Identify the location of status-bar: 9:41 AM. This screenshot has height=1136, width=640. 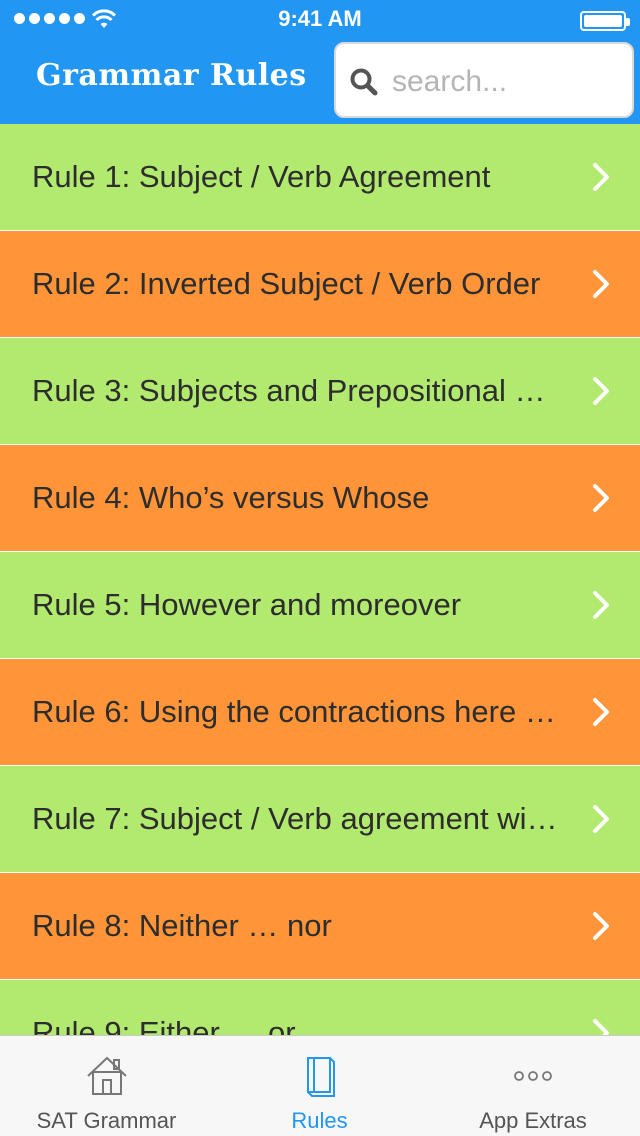
(320, 20).